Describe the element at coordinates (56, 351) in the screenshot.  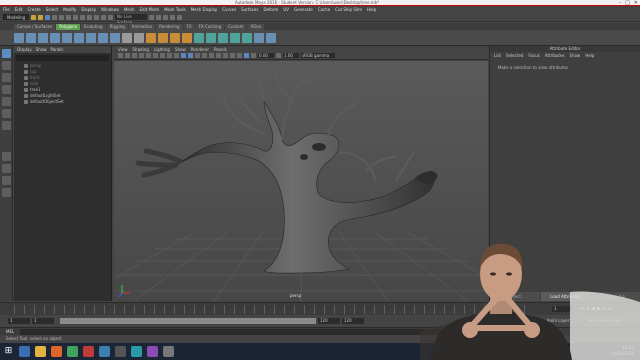
I see `firefox-icon` at that location.